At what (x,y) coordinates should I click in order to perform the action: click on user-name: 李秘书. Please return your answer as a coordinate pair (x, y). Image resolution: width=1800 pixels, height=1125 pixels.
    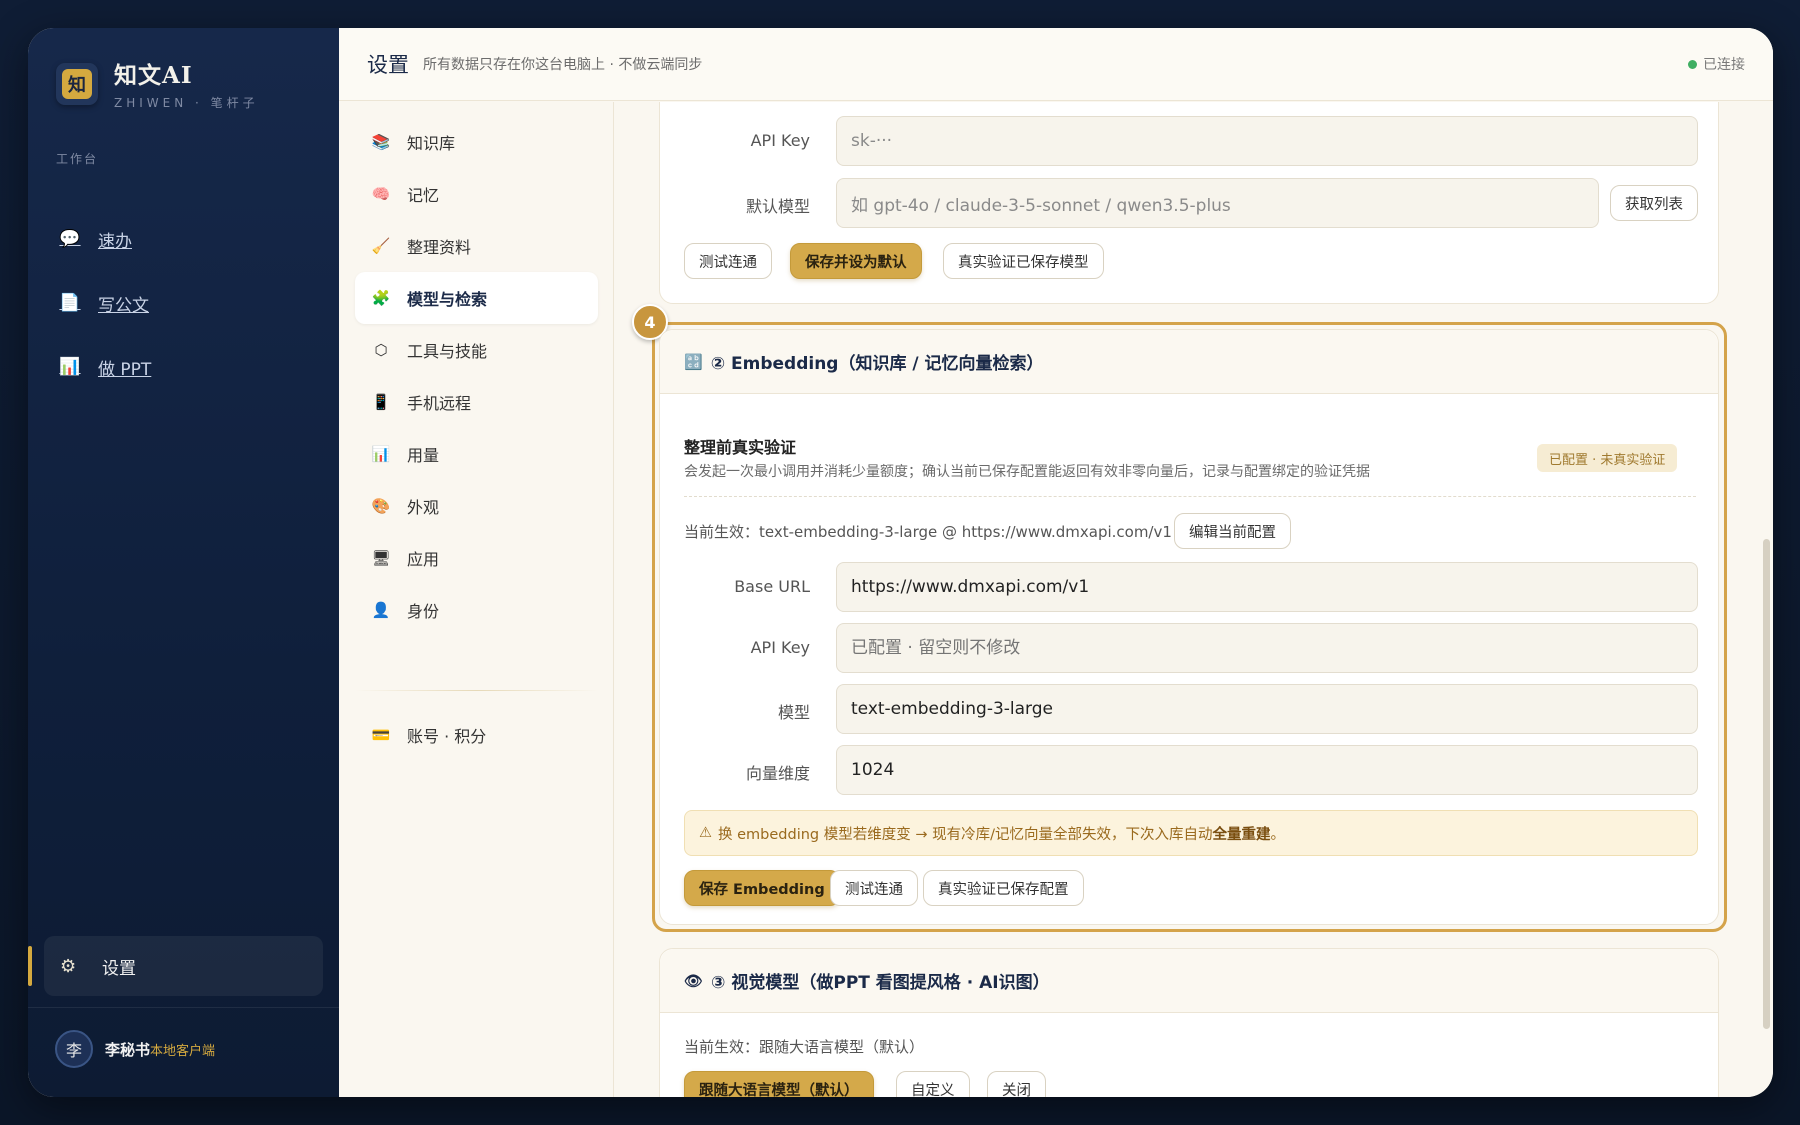
    Looking at the image, I should click on (128, 1049).